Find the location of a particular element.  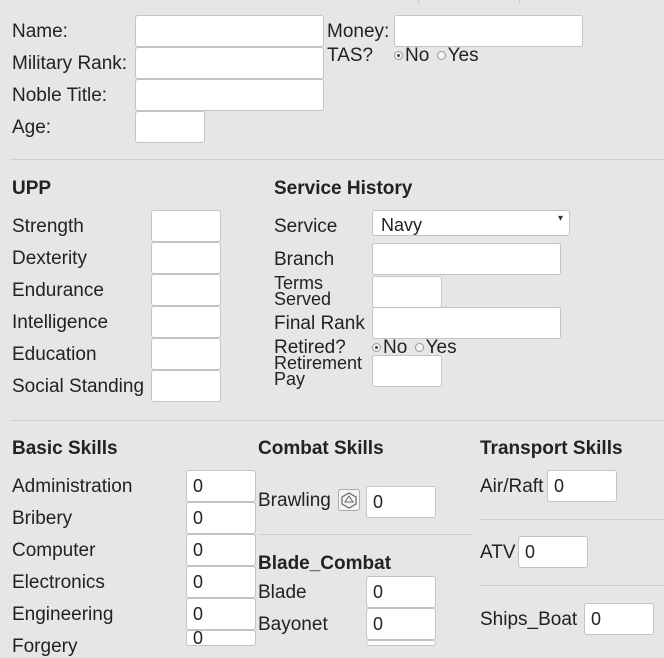

terms-served-label-2: Served is located at coordinates (303, 299).